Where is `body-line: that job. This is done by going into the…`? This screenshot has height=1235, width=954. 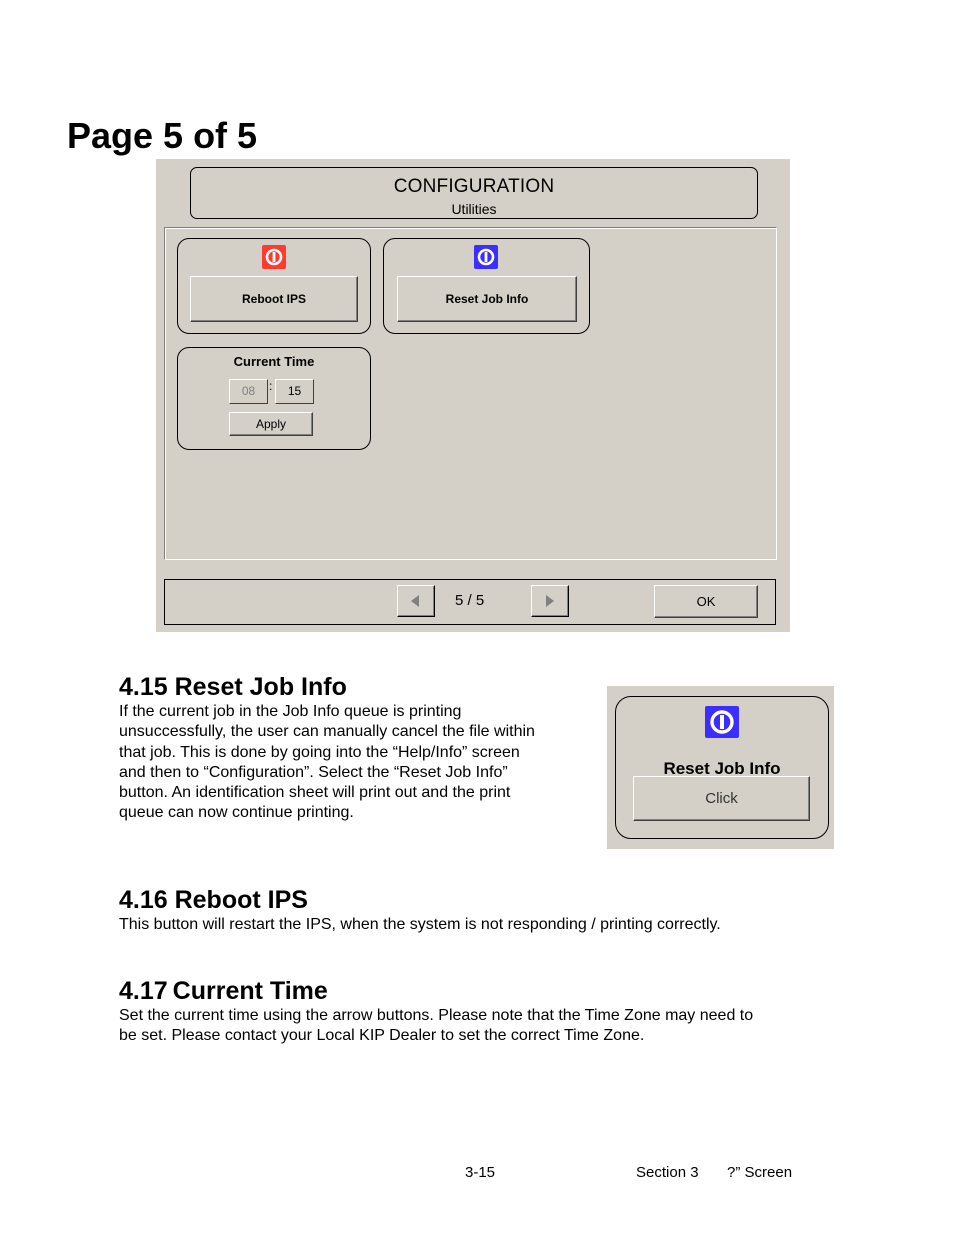 body-line: that job. This is done by going into the… is located at coordinates (319, 752).